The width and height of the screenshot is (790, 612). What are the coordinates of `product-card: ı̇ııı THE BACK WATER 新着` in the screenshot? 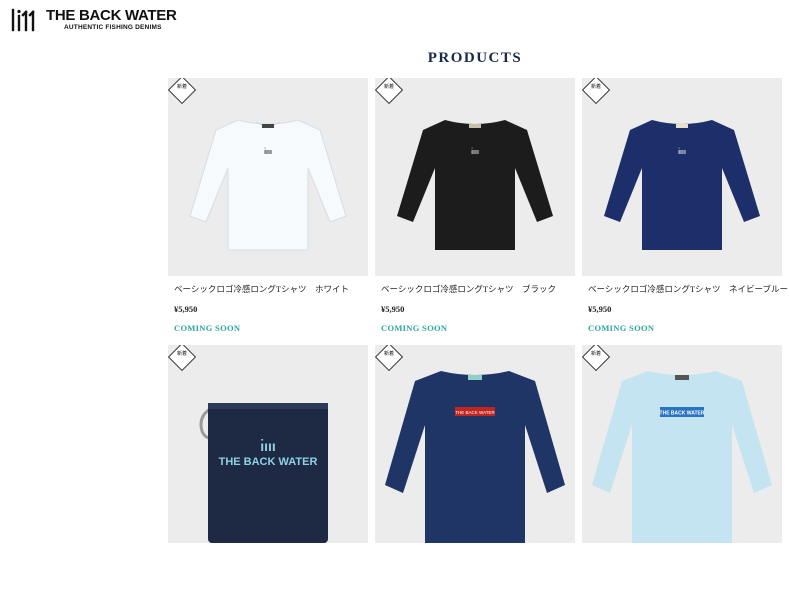 It's located at (268, 478).